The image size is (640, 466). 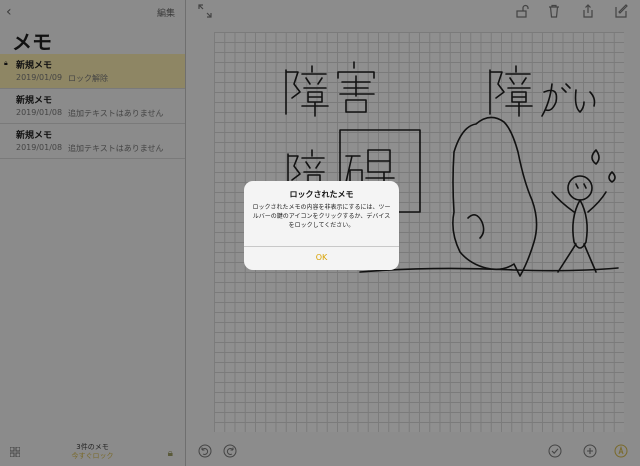 I want to click on note-list-item: 🔒︎ 新規メモ 2019/01/09 ロック解除, so click(x=92, y=71).